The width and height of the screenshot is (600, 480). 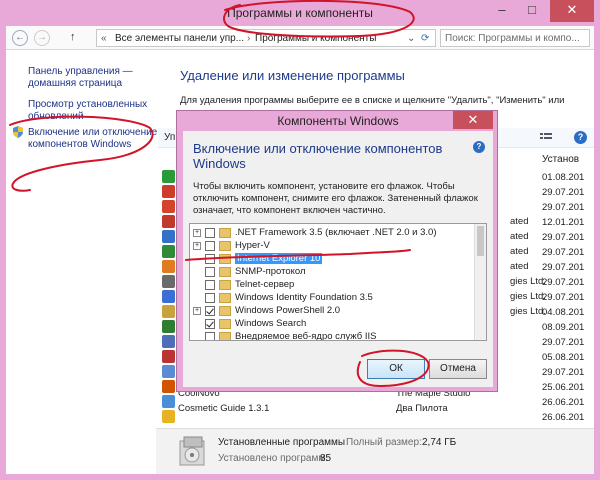 What do you see at coordinates (282, 442) in the screenshot?
I see `footer-installed-label: Установленные программы` at bounding box center [282, 442].